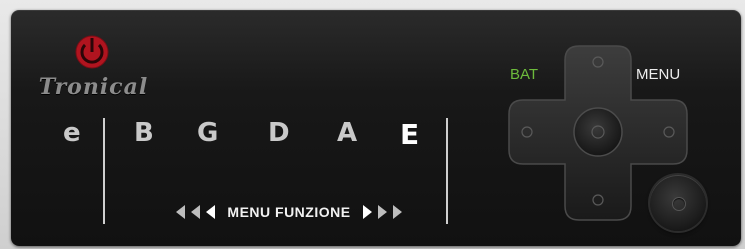  I want to click on string-label-b: B, so click(144, 133).